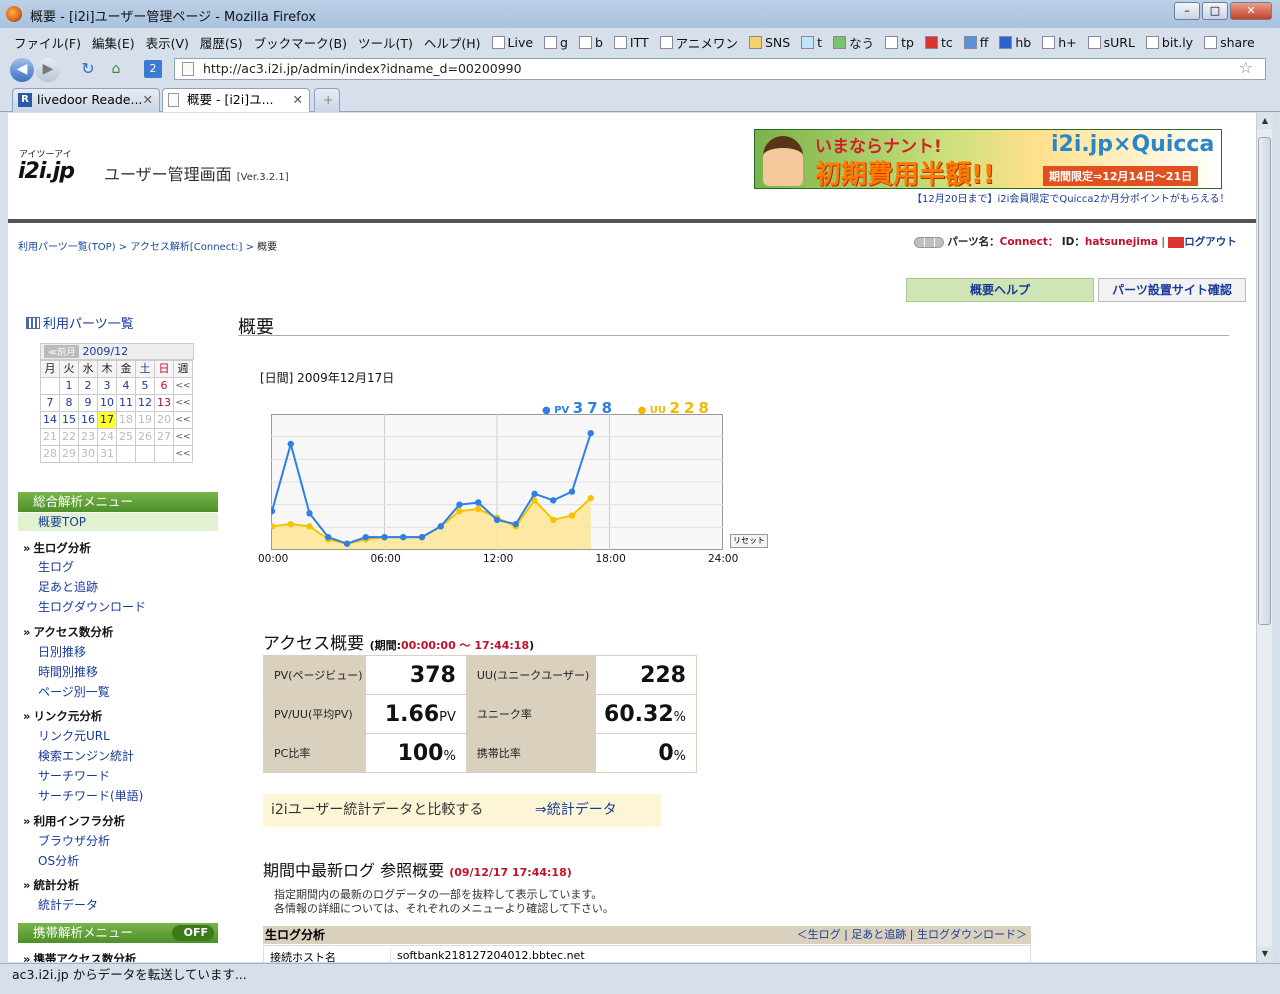 The image size is (1280, 994). Describe the element at coordinates (68, 671) in the screenshot. I see `link-hourly: 時間別推移` at that location.